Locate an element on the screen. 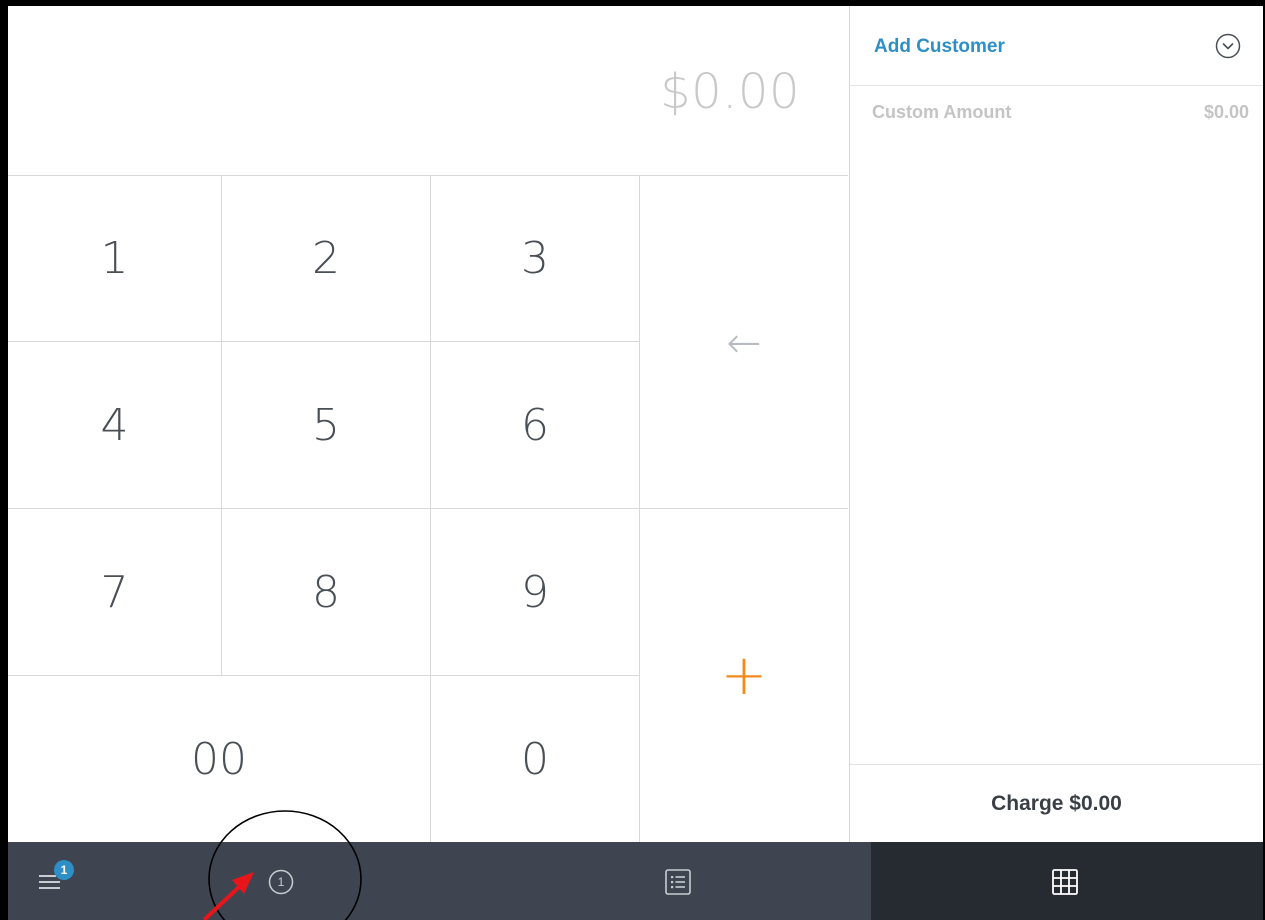  charge-button: Charge $0.00 is located at coordinates (1056, 803).